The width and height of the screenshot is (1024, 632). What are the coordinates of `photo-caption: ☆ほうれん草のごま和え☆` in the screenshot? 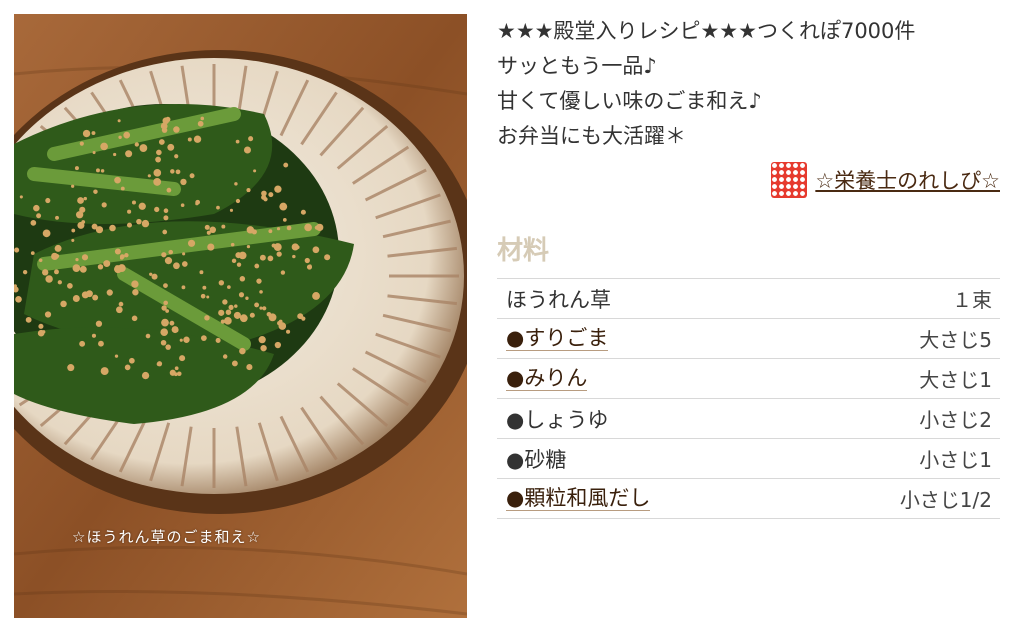 It's located at (166, 537).